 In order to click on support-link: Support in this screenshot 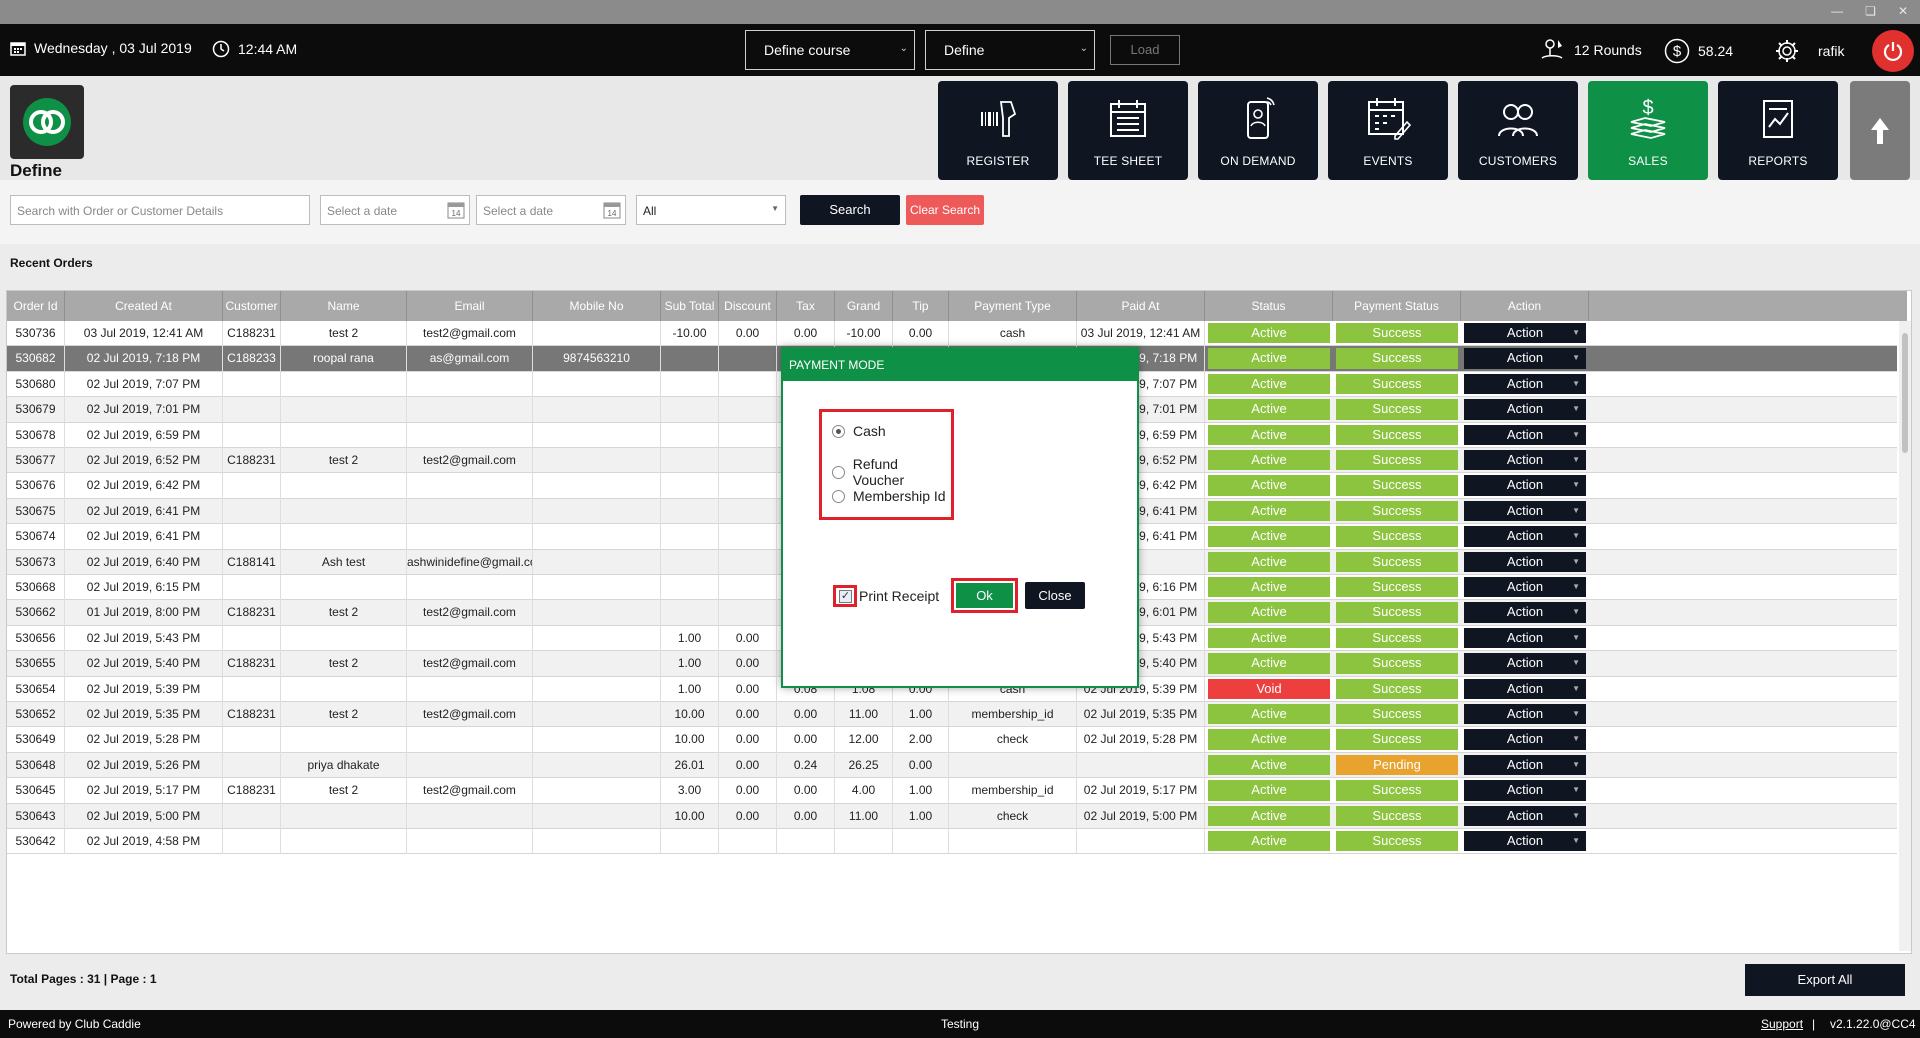, I will do `click(1782, 1024)`.